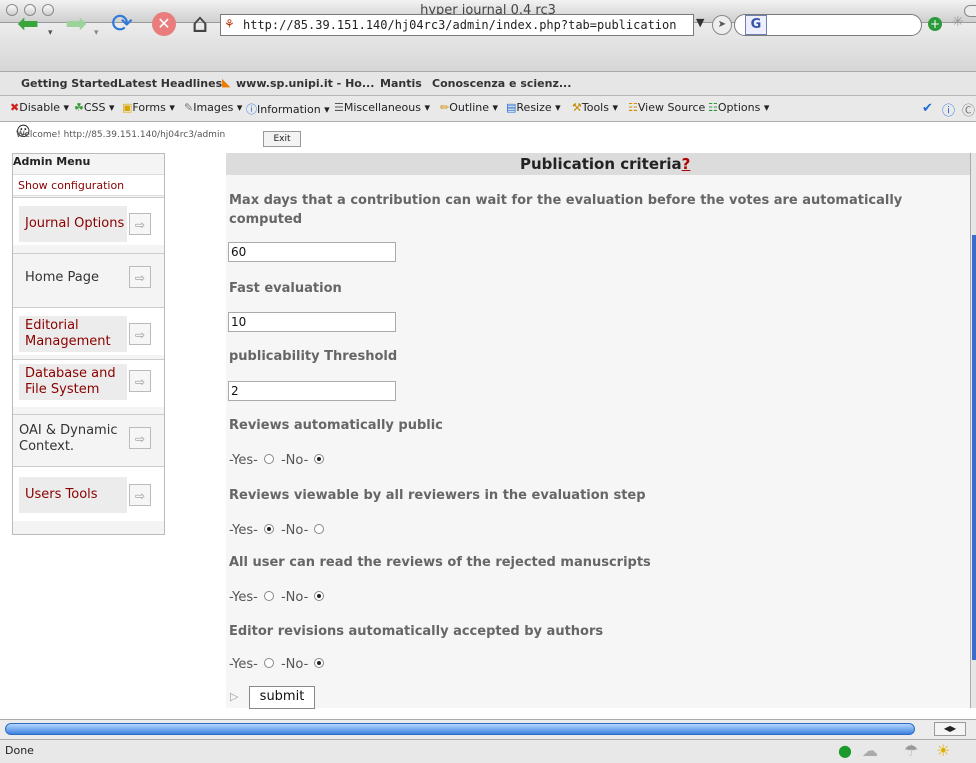 Image resolution: width=976 pixels, height=763 pixels. Describe the element at coordinates (319, 595) in the screenshot. I see `rejected-reviews-no-radio` at that location.